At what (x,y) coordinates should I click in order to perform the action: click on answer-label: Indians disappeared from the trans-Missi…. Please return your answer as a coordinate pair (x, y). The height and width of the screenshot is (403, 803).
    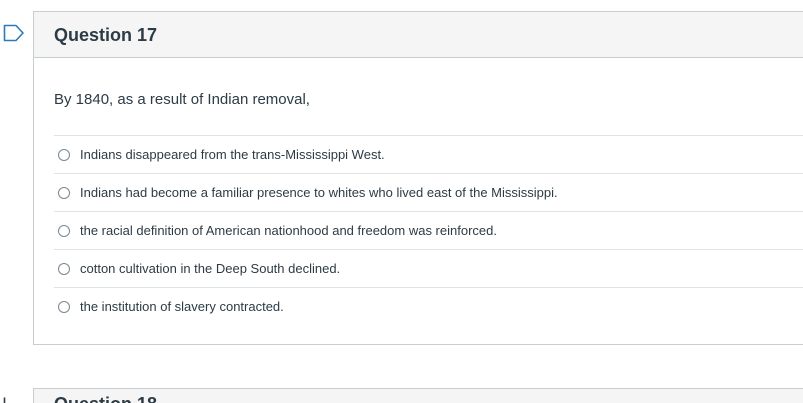
    Looking at the image, I should click on (232, 154).